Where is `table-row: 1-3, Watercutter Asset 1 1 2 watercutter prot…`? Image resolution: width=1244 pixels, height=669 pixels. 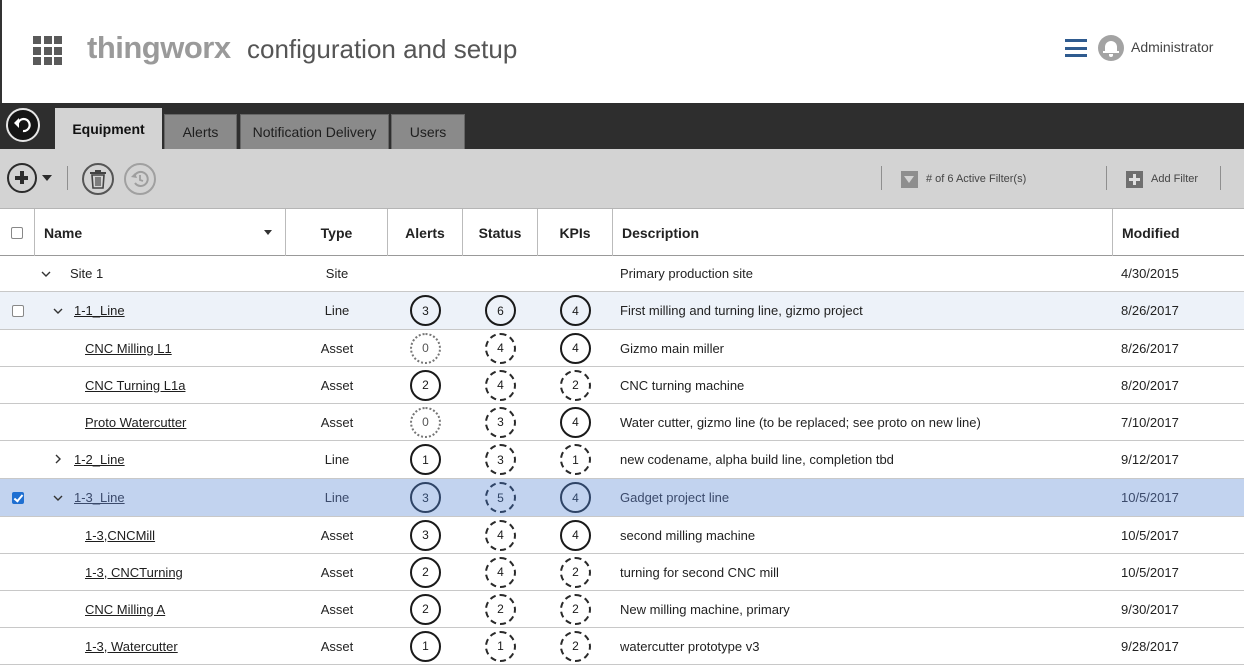
table-row: 1-3, Watercutter Asset 1 1 2 watercutter prot… is located at coordinates (622, 646).